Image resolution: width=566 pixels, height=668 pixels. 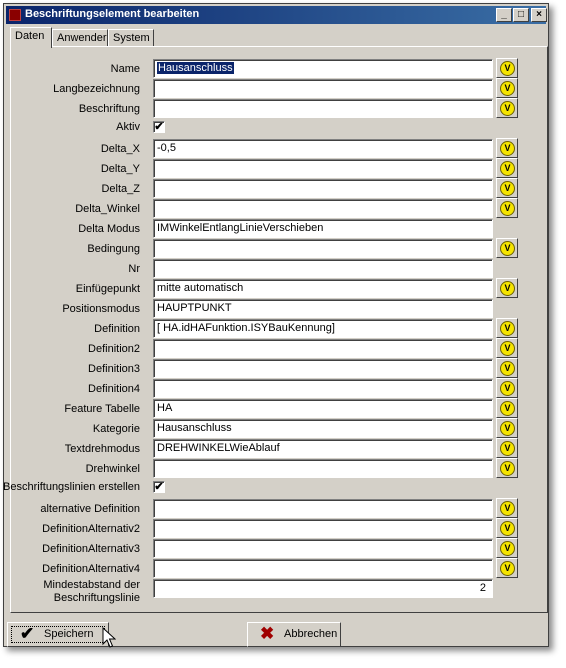 What do you see at coordinates (113, 249) in the screenshot?
I see `bedingung-label: Bedingung` at bounding box center [113, 249].